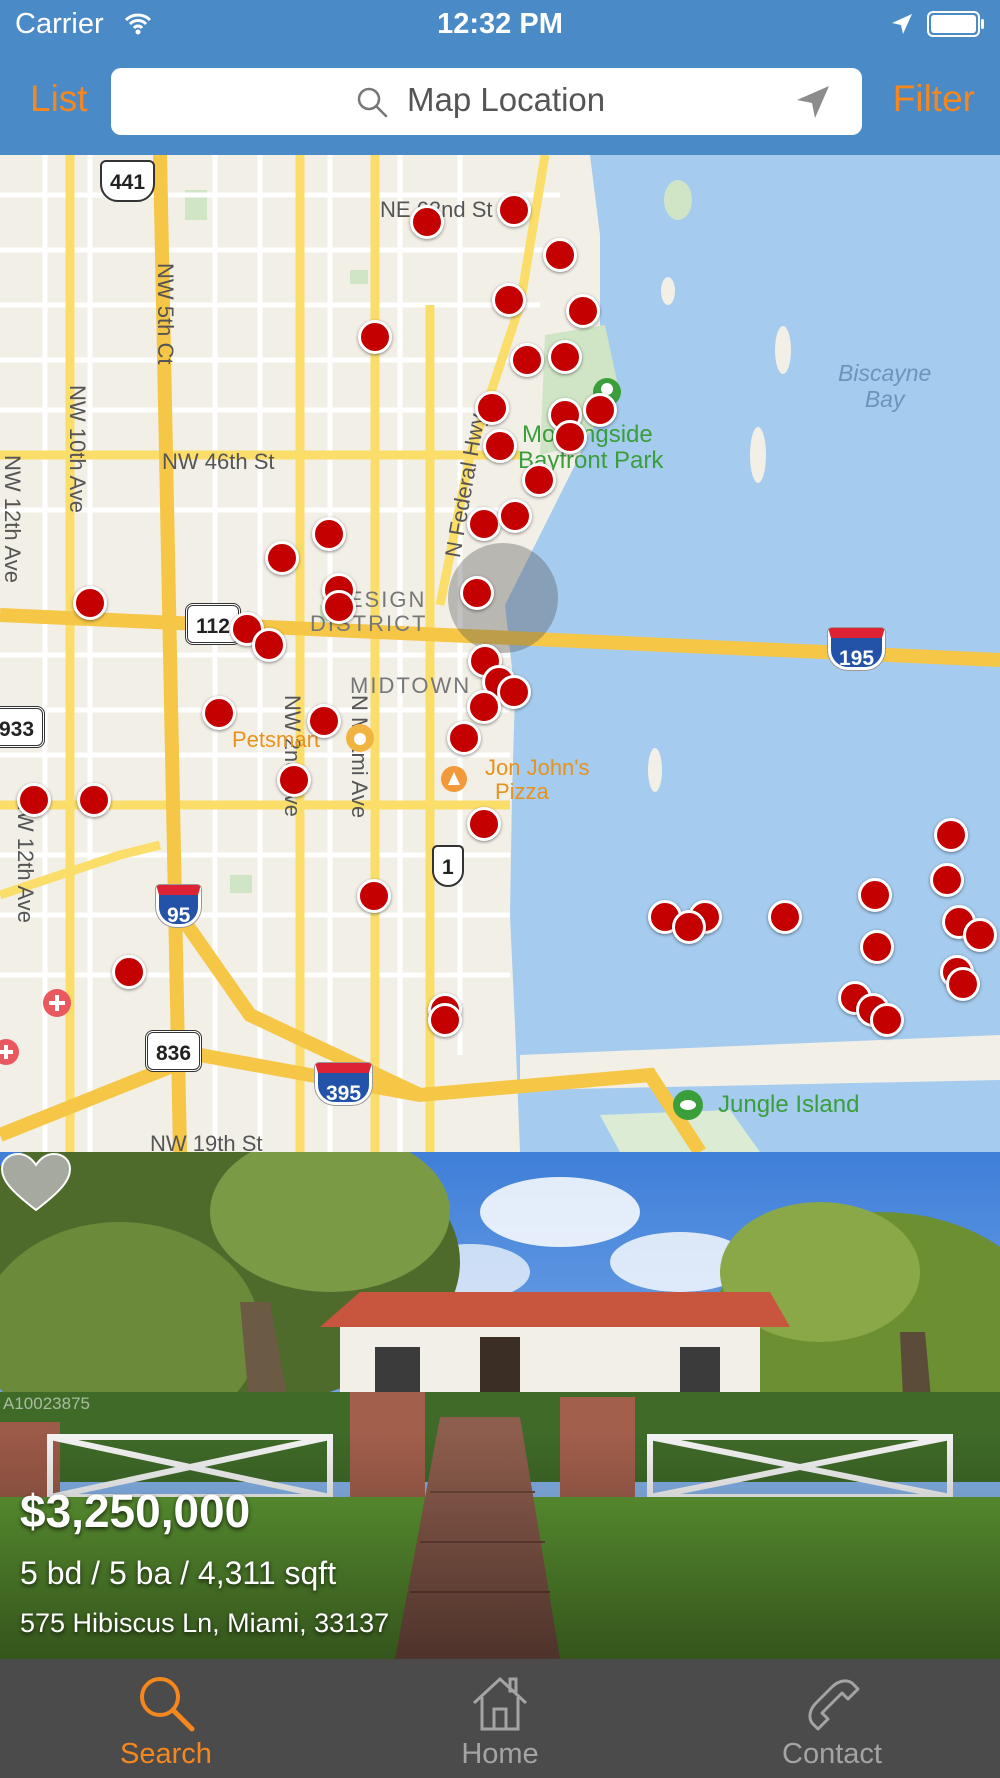  What do you see at coordinates (178, 1573) in the screenshot?
I see `listing-specs: 5 bd / 5 ba / 4,311 sqft` at bounding box center [178, 1573].